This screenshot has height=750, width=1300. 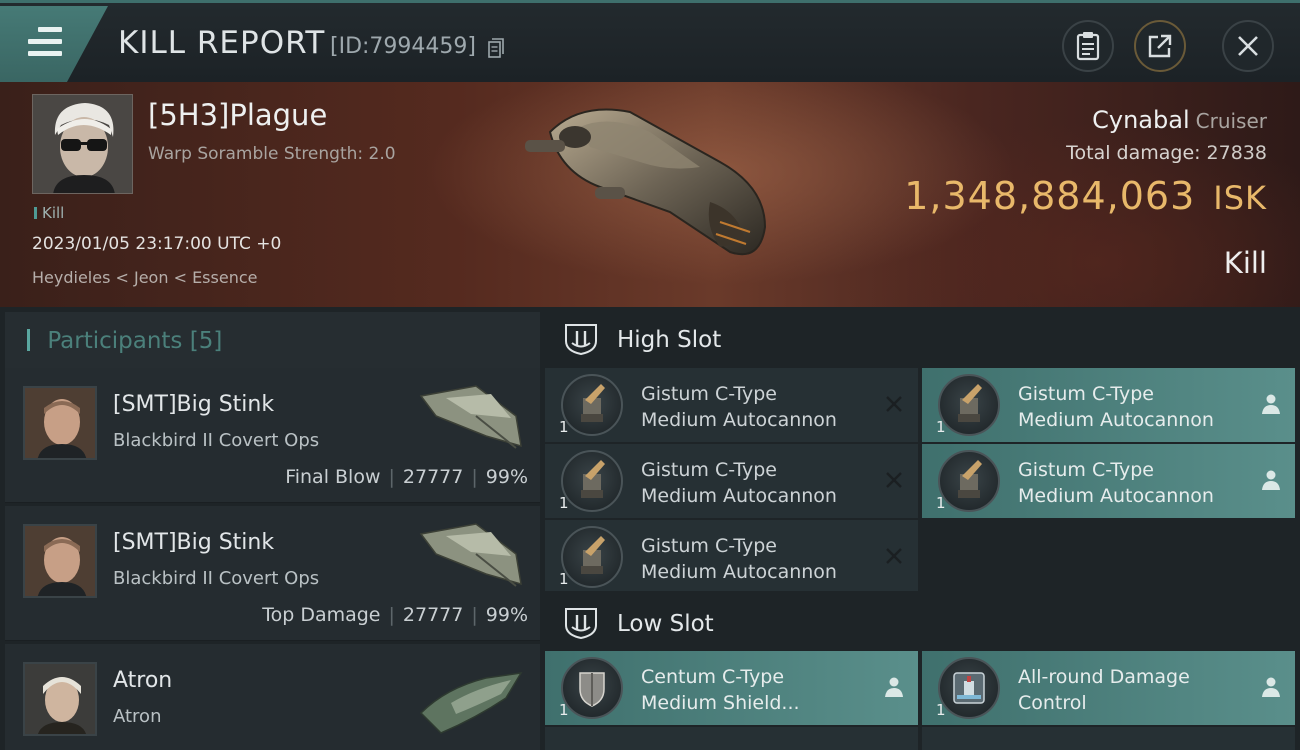 What do you see at coordinates (1104, 677) in the screenshot?
I see `module-name-line1: All-round Damage` at bounding box center [1104, 677].